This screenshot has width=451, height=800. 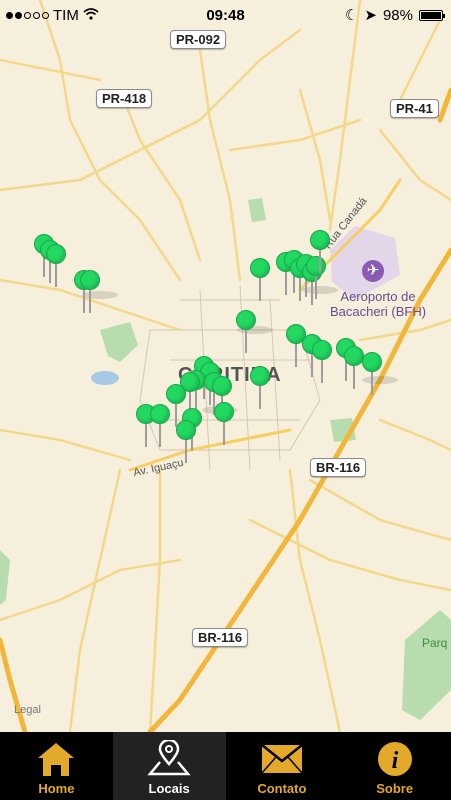 What do you see at coordinates (435, 643) in the screenshot?
I see `park-label: Parq` at bounding box center [435, 643].